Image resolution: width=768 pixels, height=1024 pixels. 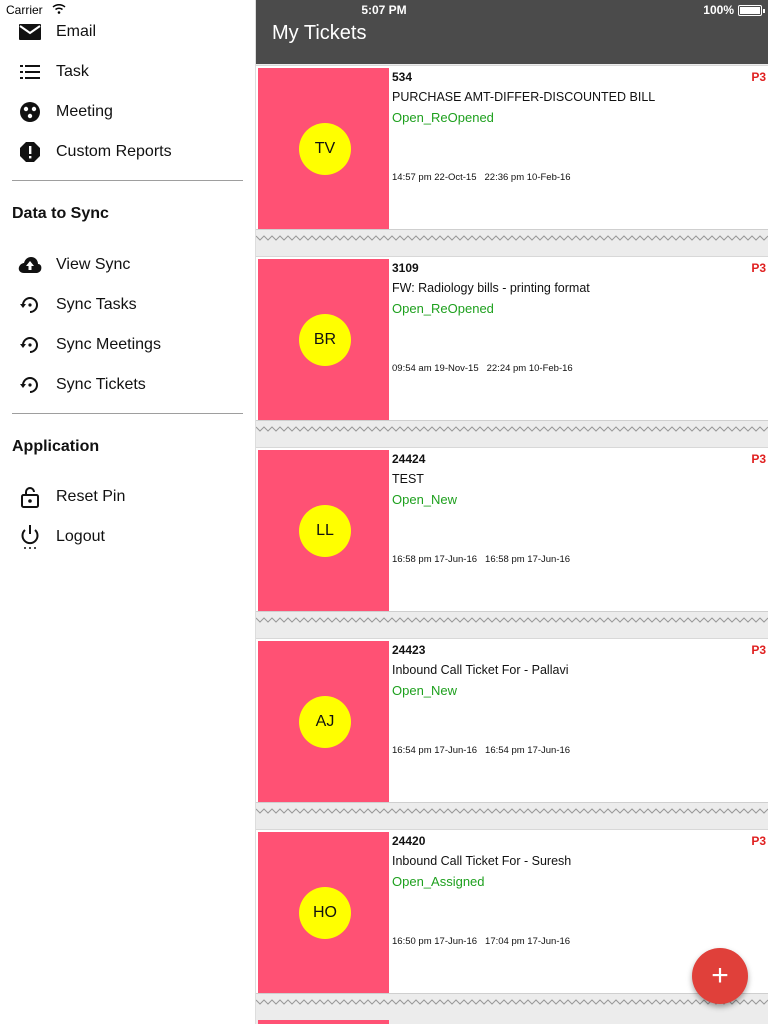 I want to click on ticket-thumbnail: BR, so click(x=323, y=339).